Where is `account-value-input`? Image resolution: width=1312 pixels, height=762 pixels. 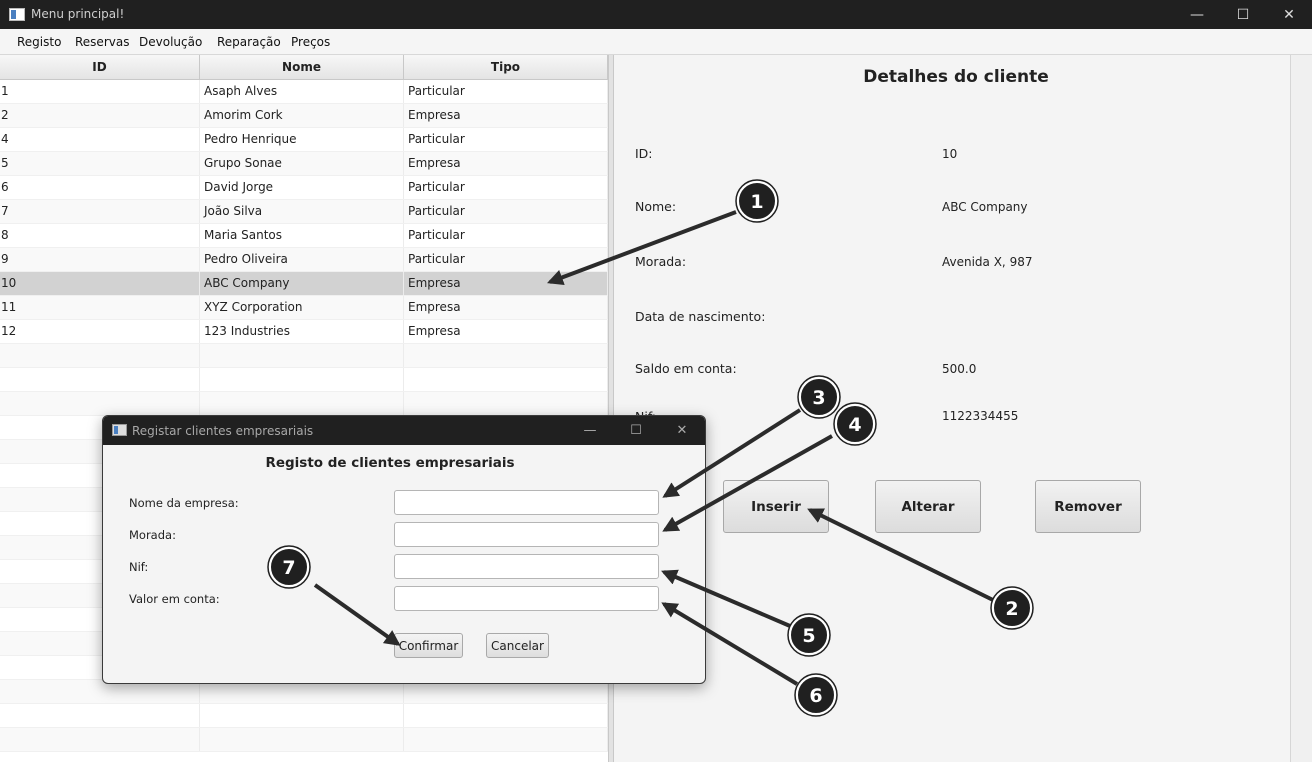 account-value-input is located at coordinates (526, 598).